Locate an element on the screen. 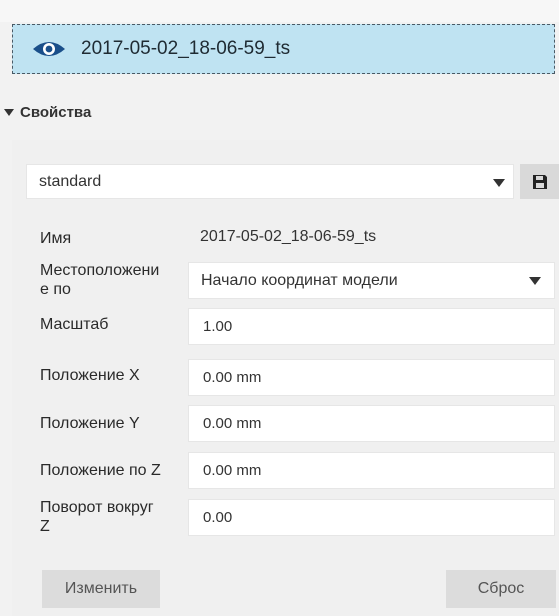  location-select: Начало координат модели is located at coordinates (371, 280).